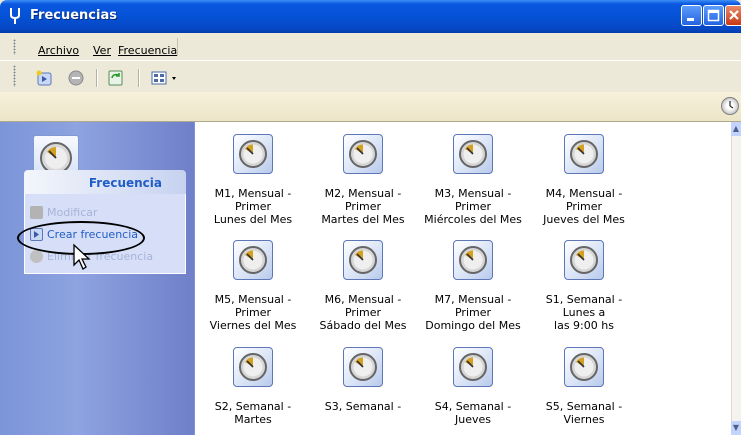 Image resolution: width=741 pixels, height=435 pixels. Describe the element at coordinates (82, 258) in the screenshot. I see `mouse-pointer-icon` at that location.